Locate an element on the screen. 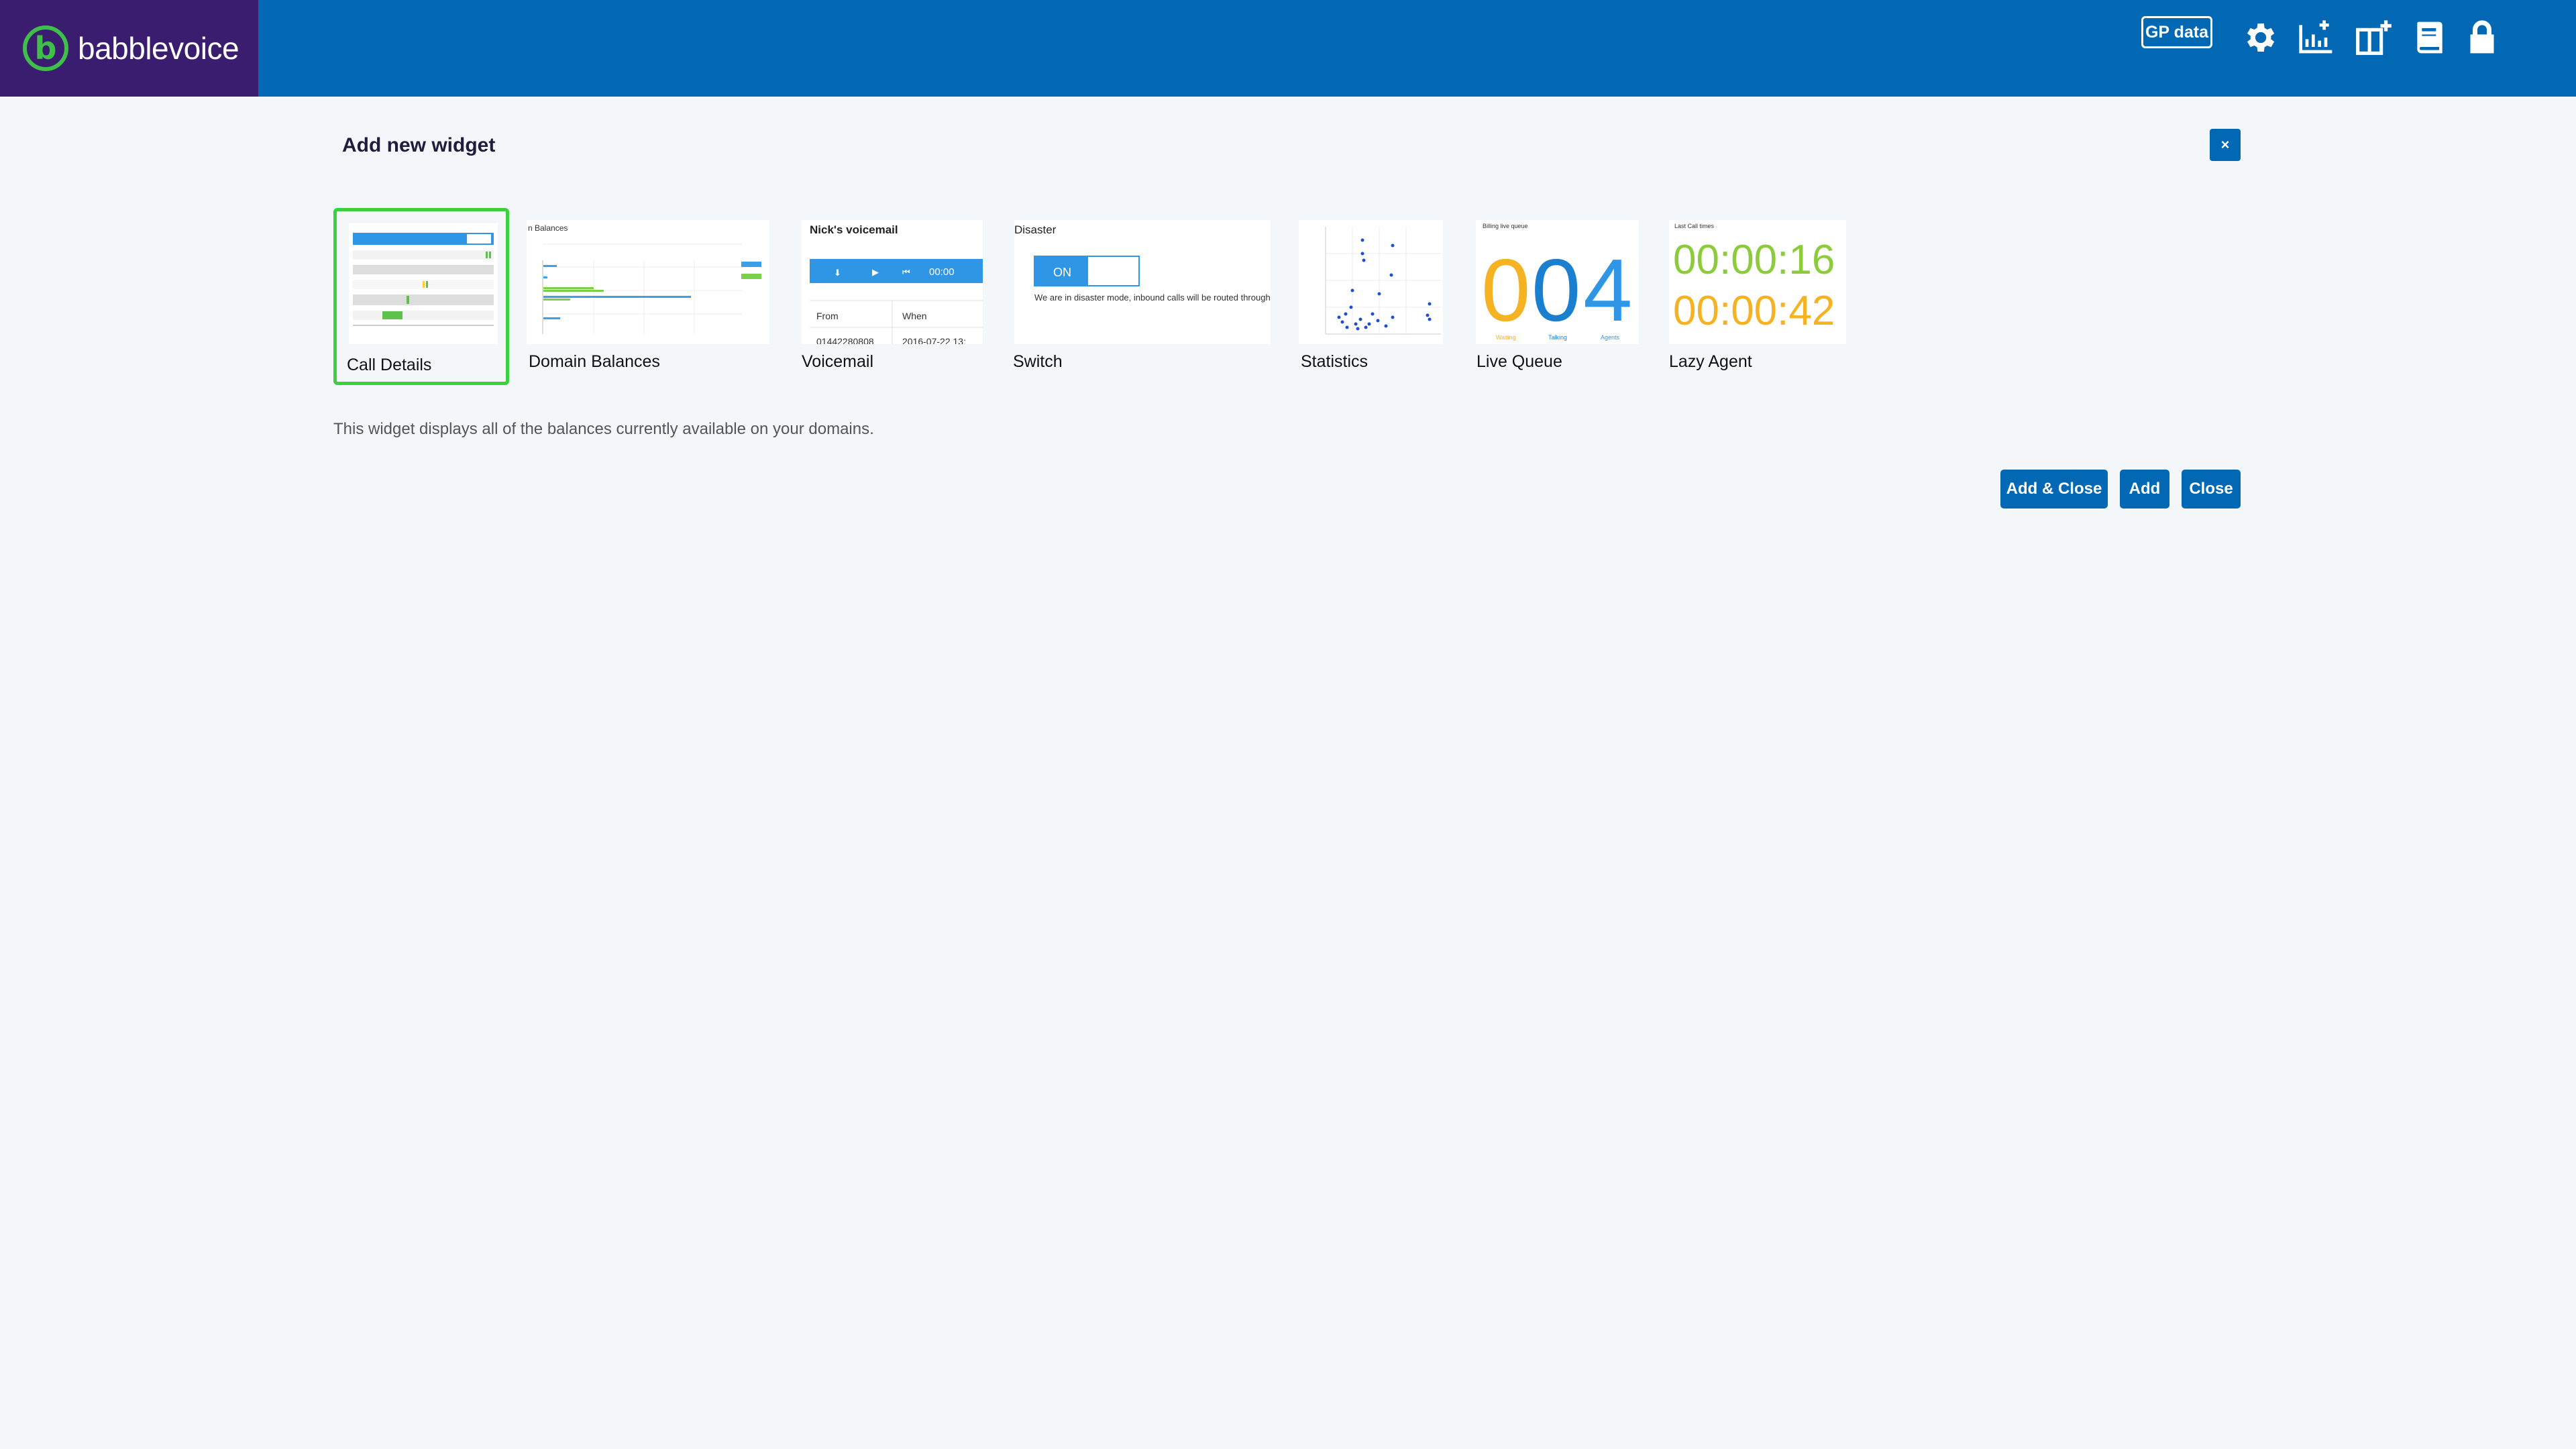  thumb-col-from: From is located at coordinates (827, 316).